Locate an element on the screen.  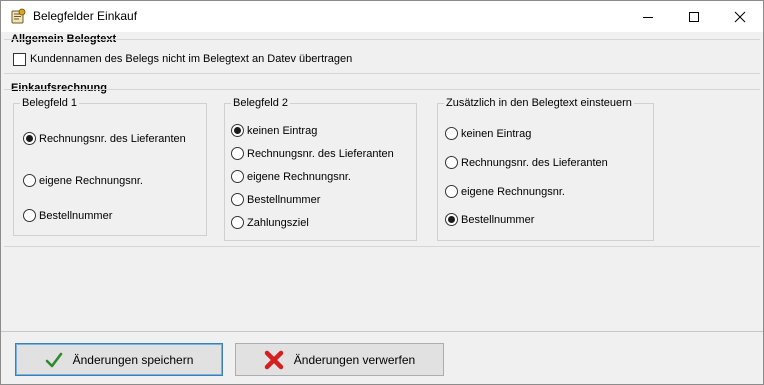
belegfeld1-option-eigene-rechnungsnr: eigene Rechnungsnr. is located at coordinates (83, 180).